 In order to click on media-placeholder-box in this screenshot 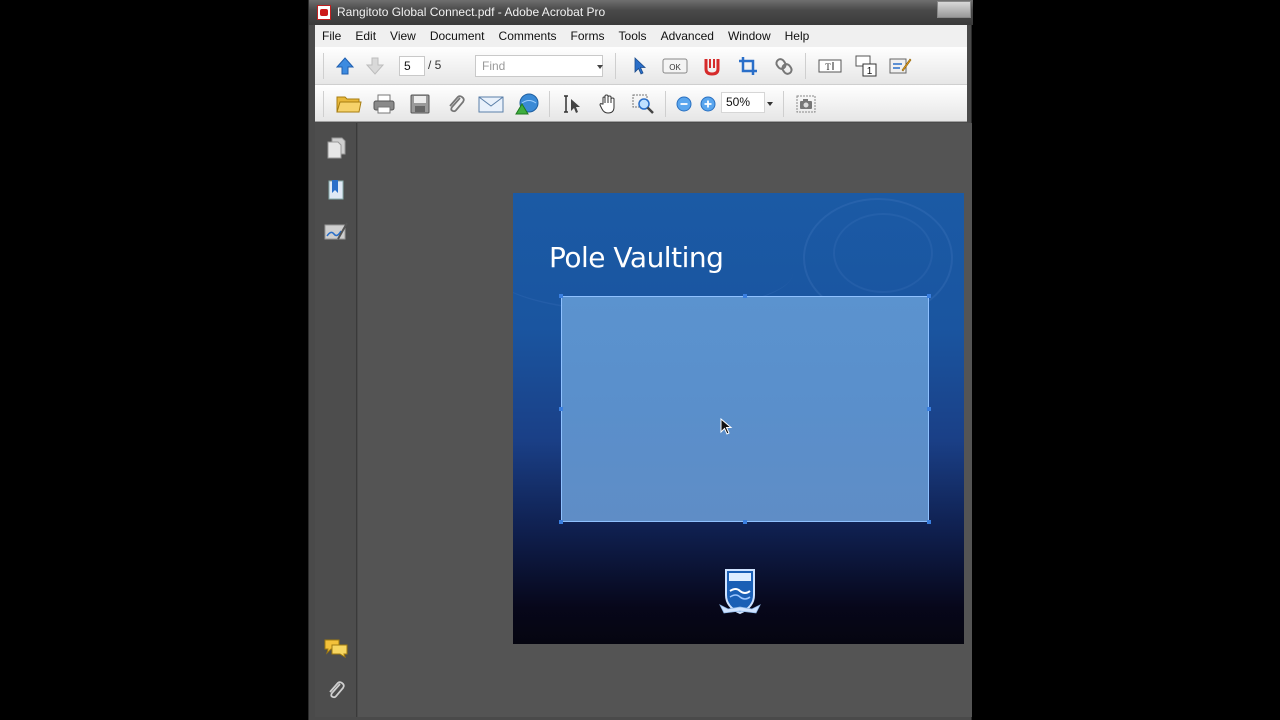, I will do `click(745, 409)`.